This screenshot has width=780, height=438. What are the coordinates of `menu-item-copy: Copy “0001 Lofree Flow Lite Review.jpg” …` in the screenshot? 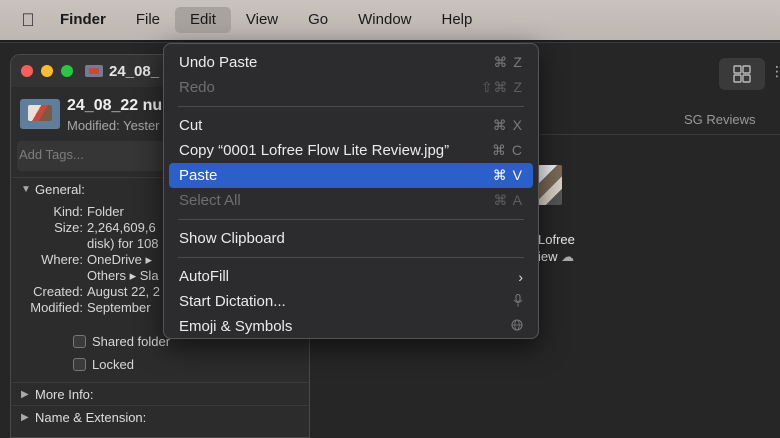 It's located at (351, 150).